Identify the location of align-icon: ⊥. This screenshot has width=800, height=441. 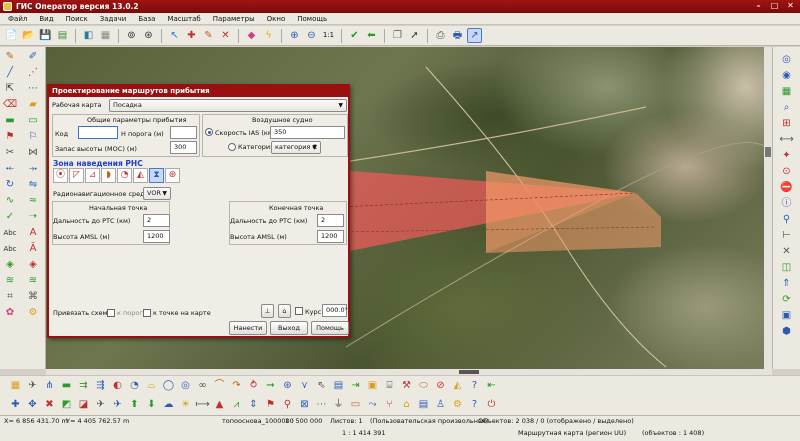
(267, 311).